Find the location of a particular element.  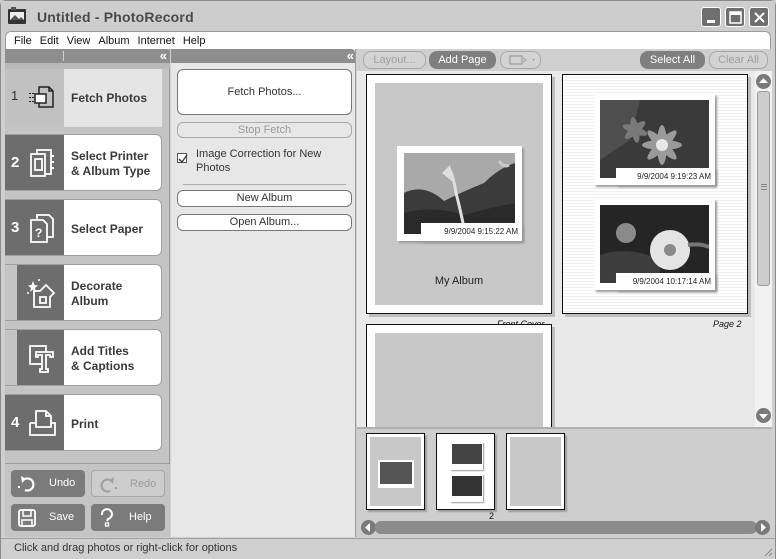

minimize-button is located at coordinates (711, 17).